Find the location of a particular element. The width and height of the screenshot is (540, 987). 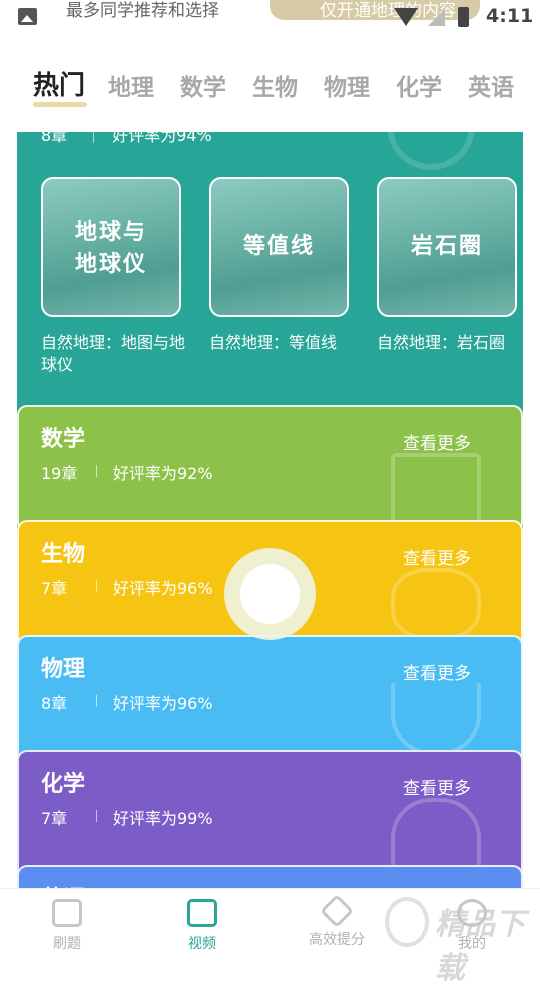

status-bar: 最多同学推荐和选择 仅开通地理的内容 4:11 is located at coordinates (270, 18).